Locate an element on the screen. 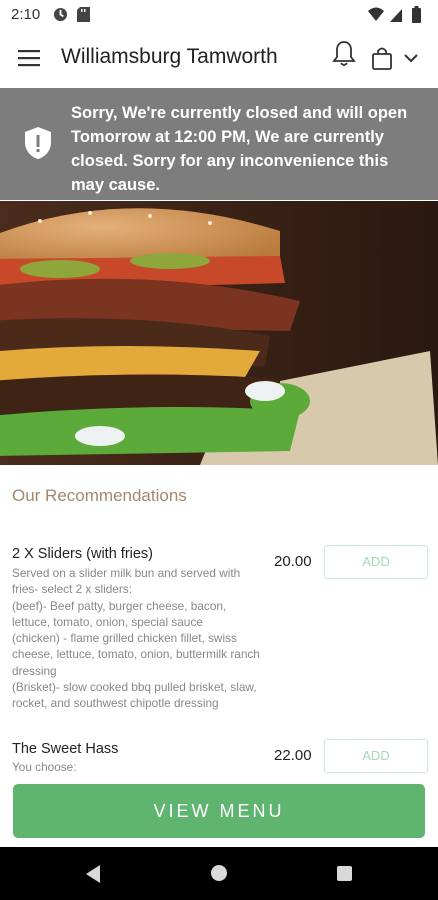 The height and width of the screenshot is (900, 438). item-price: 22.00 is located at coordinates (293, 755).